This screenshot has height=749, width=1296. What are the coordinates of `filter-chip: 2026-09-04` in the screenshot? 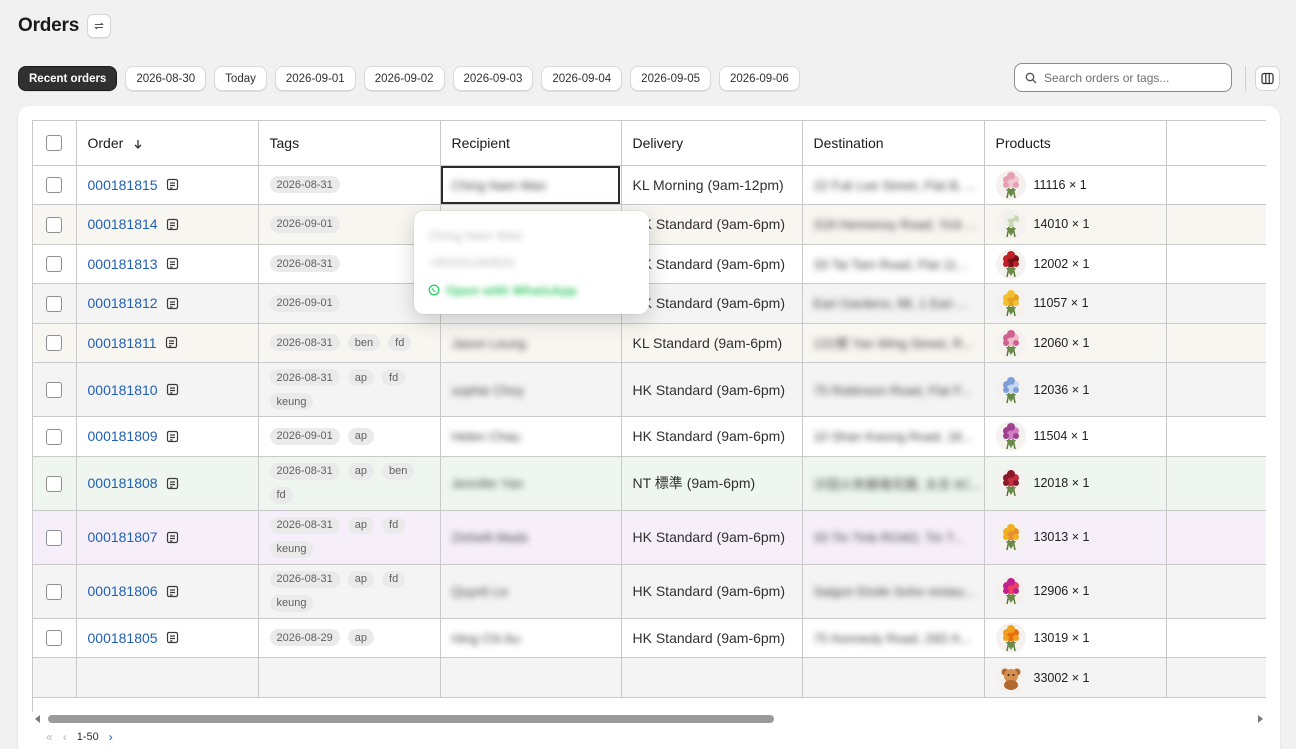 It's located at (582, 78).